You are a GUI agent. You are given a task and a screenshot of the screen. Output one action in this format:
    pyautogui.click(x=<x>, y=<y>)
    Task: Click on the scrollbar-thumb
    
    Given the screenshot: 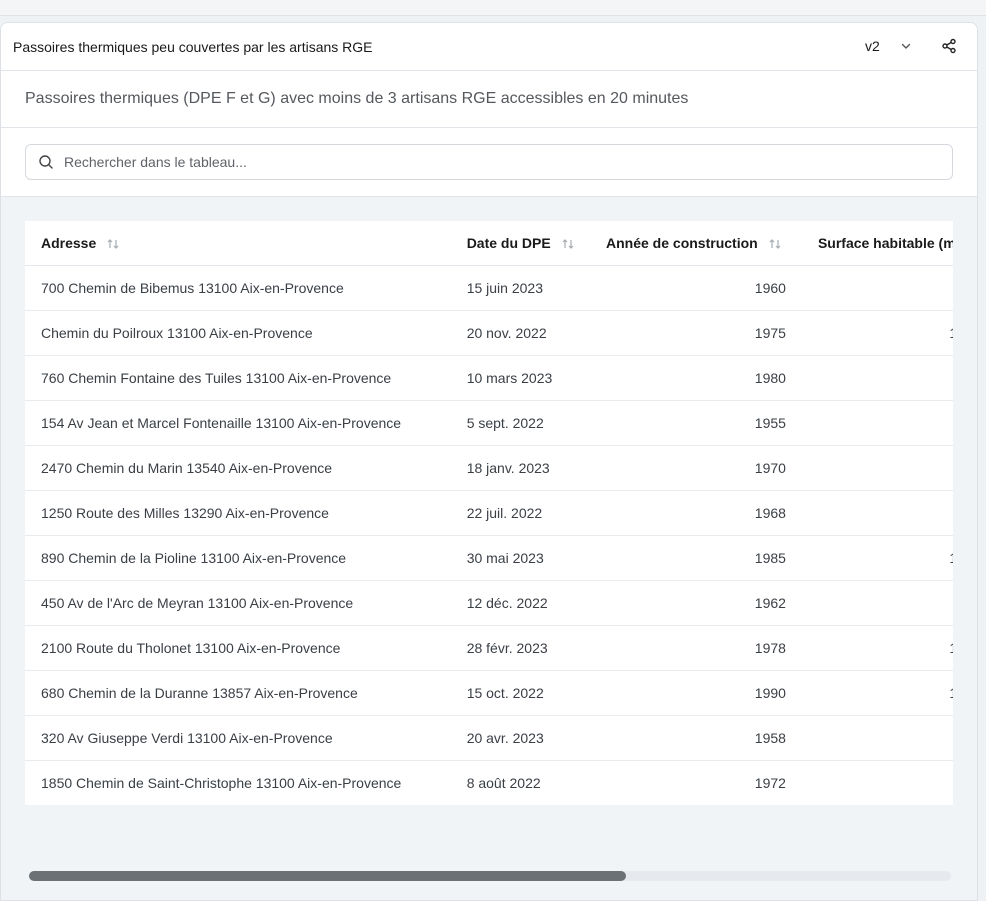 What is the action you would take?
    pyautogui.click(x=327, y=876)
    